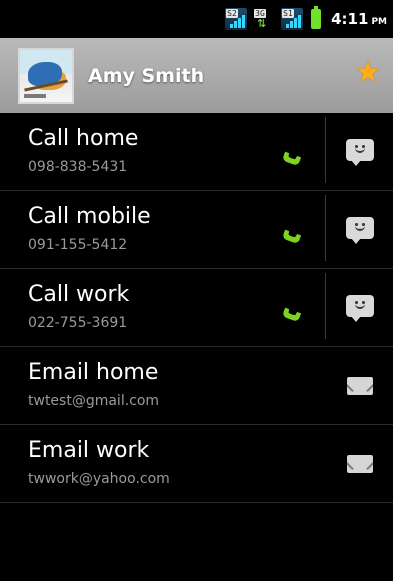 This screenshot has width=393, height=581. What do you see at coordinates (196, 386) in the screenshot?
I see `email-home-row: Email home twtest@gmail.com` at bounding box center [196, 386].